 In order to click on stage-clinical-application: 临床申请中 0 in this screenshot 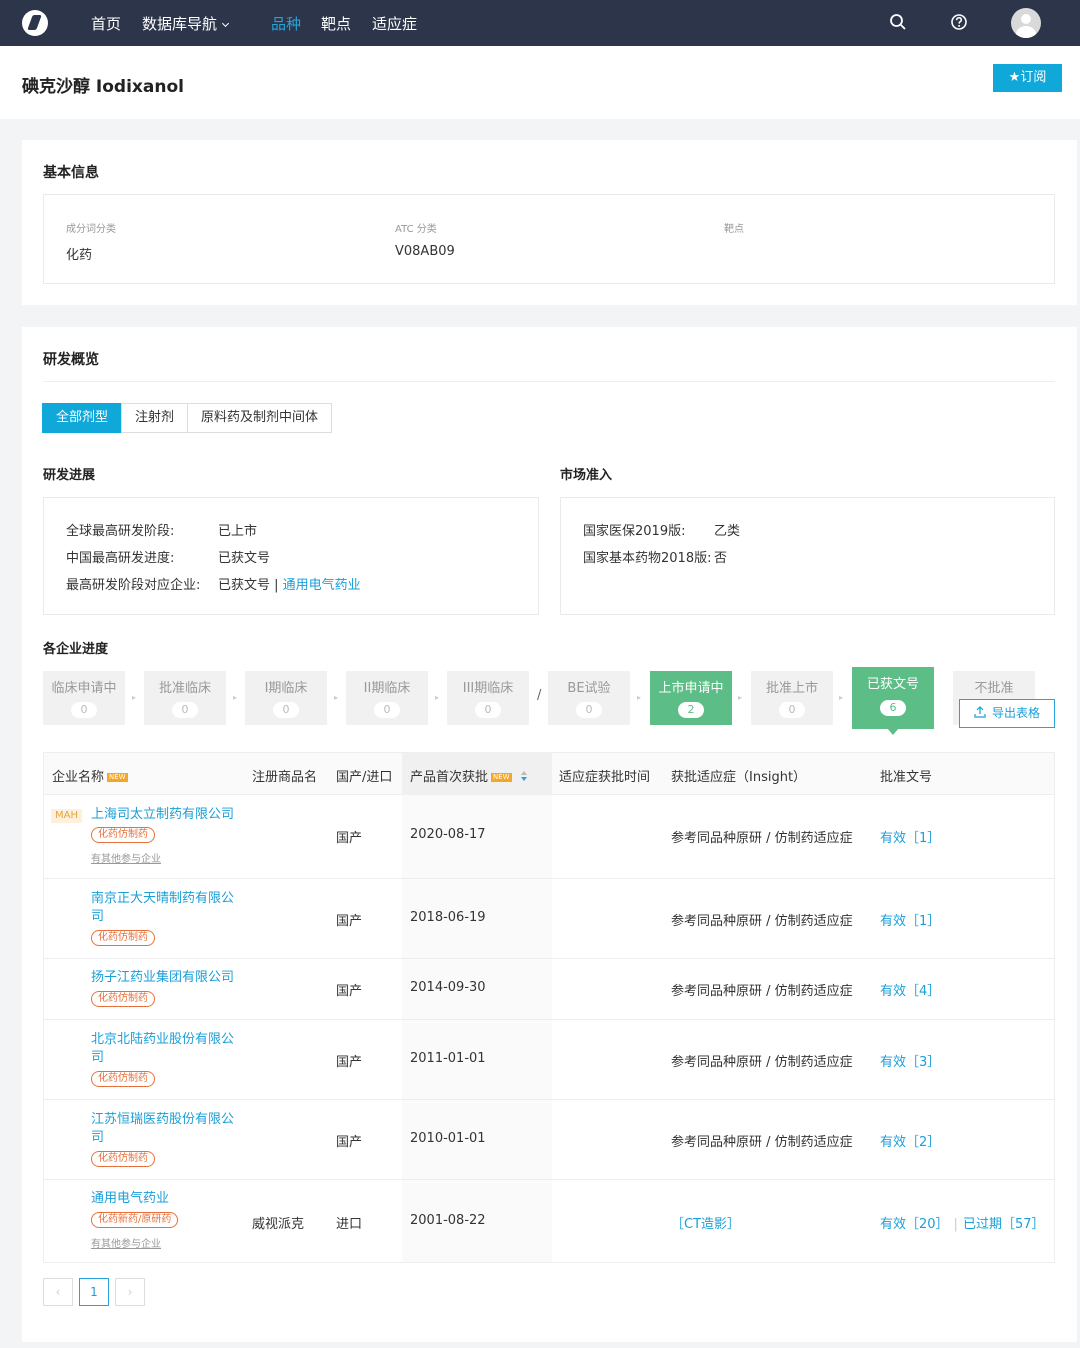, I will do `click(84, 698)`.